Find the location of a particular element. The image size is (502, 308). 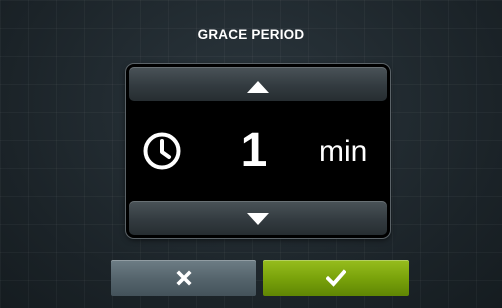

increment-button is located at coordinates (258, 84).